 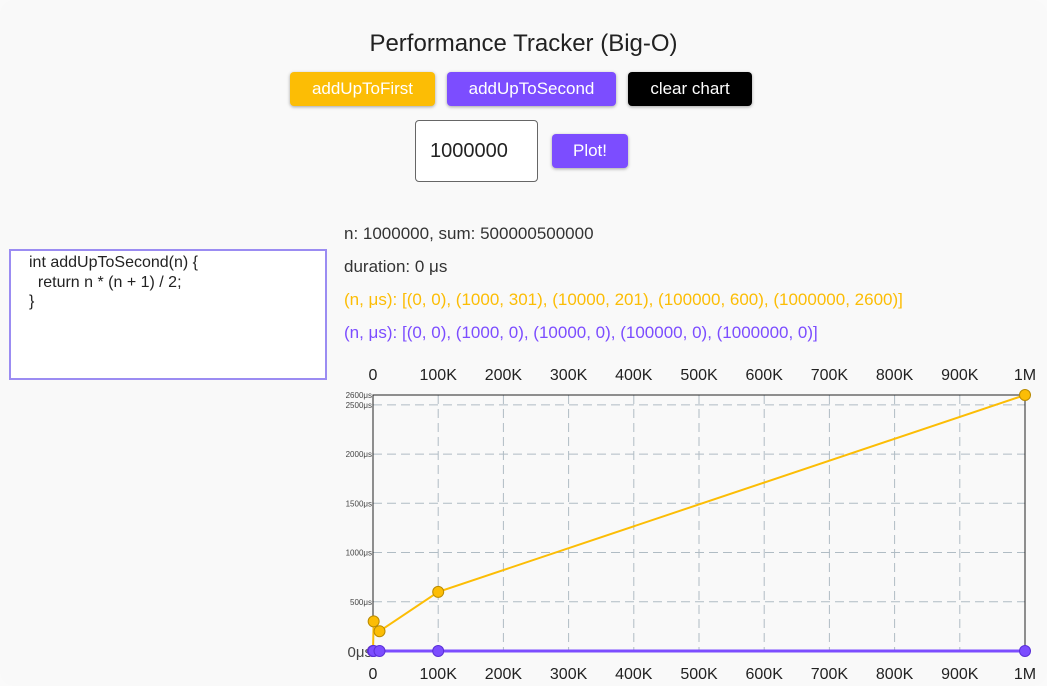 I want to click on x-tick-label-top: 600K, so click(x=765, y=375).